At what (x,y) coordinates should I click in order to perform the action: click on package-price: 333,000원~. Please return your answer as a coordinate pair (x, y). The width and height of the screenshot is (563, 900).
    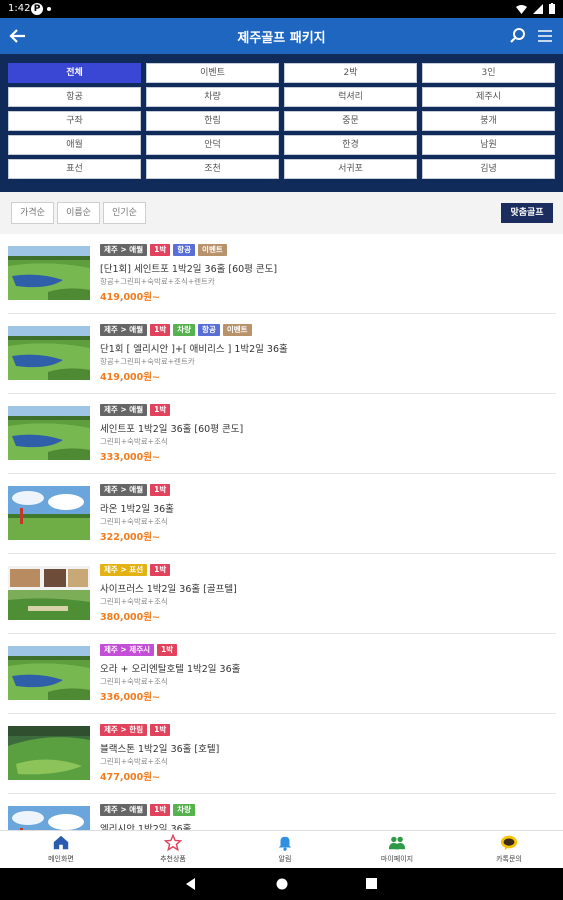
    Looking at the image, I should click on (130, 457).